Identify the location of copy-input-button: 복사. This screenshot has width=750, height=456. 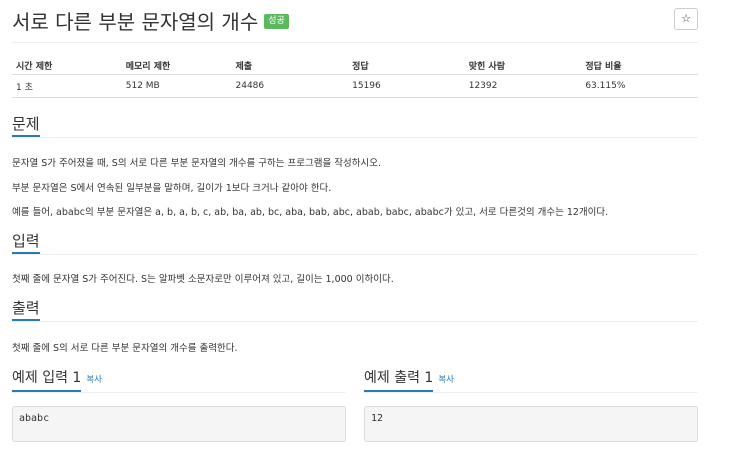
(94, 380).